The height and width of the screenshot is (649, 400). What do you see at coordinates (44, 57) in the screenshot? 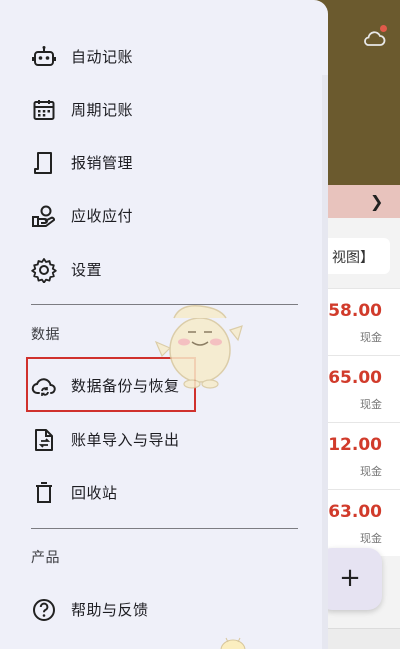
I see `robot-icon` at bounding box center [44, 57].